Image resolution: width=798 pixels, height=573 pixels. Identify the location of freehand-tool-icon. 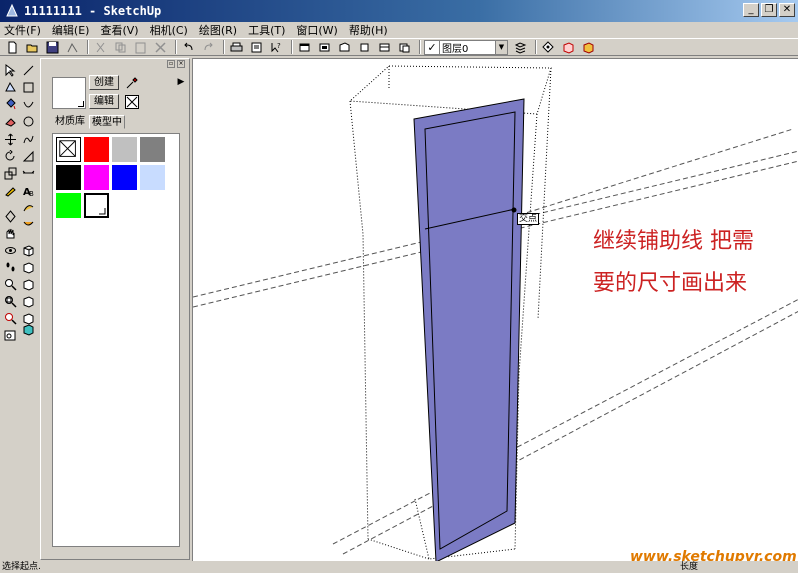
(28, 139).